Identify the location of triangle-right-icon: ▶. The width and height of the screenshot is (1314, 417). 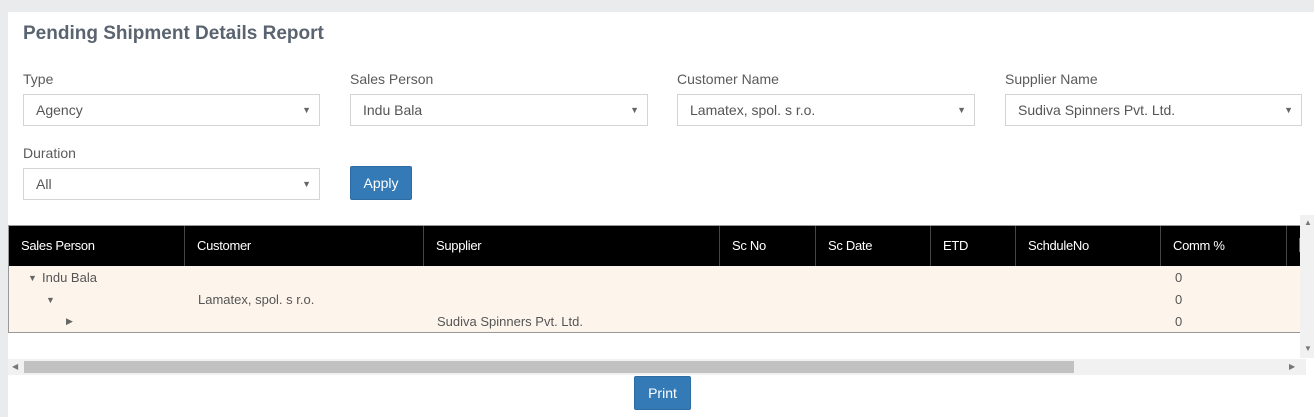
(69, 321).